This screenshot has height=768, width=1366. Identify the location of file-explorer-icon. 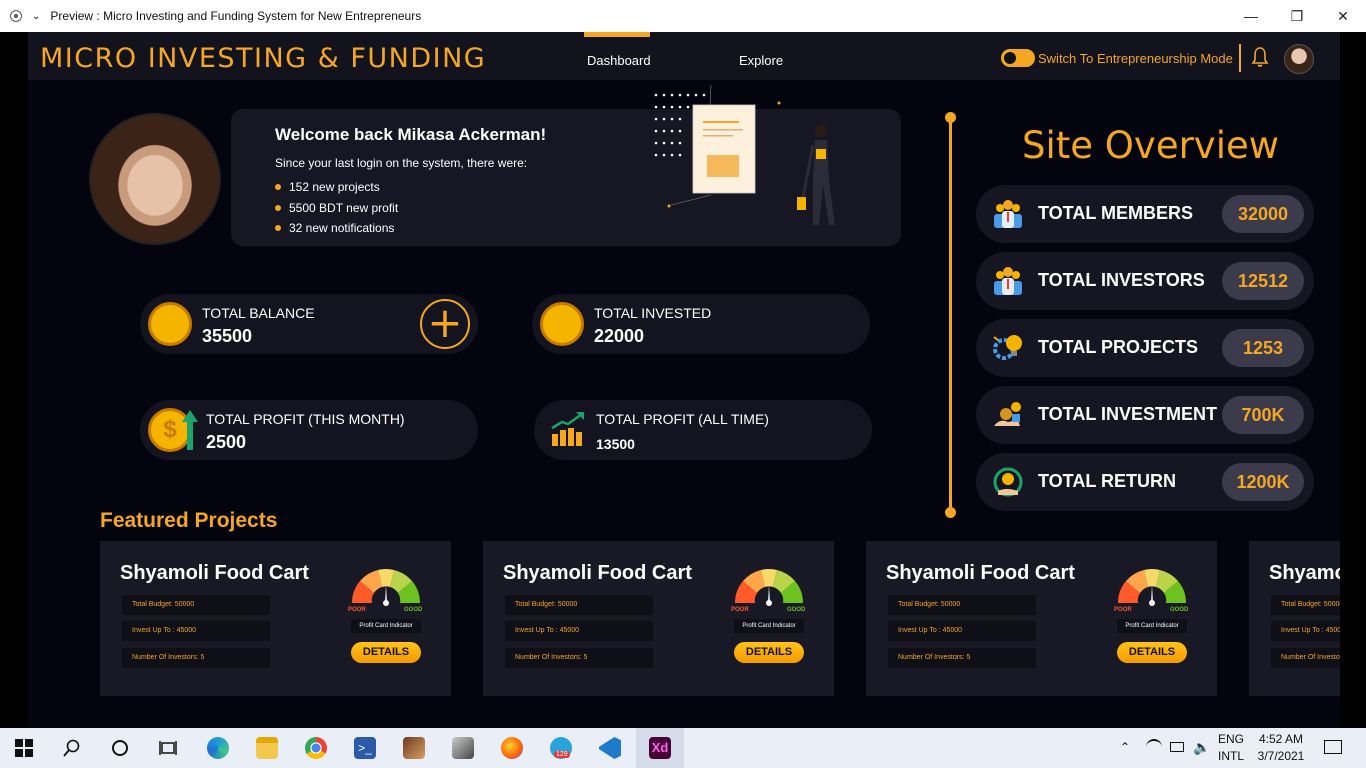
(267, 748).